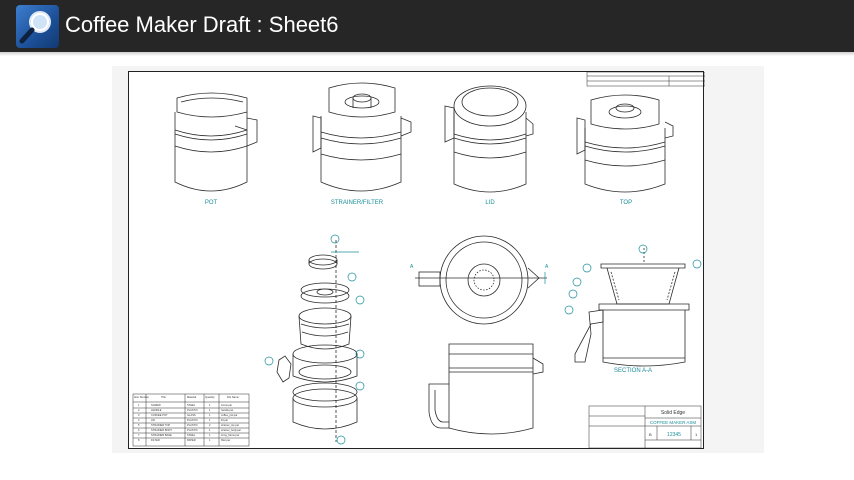  Describe the element at coordinates (427, 26) in the screenshot. I see `title-bar: Coffee Maker Draft : Sheet6` at that location.